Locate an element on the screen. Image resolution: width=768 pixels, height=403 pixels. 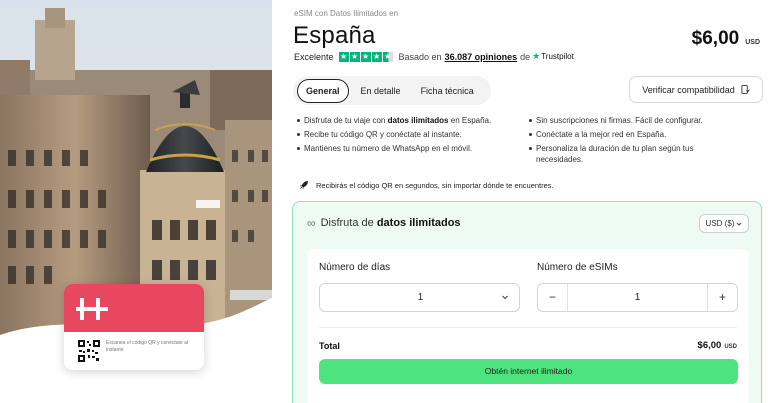
currency-select: USD ($) is located at coordinates (724, 223).